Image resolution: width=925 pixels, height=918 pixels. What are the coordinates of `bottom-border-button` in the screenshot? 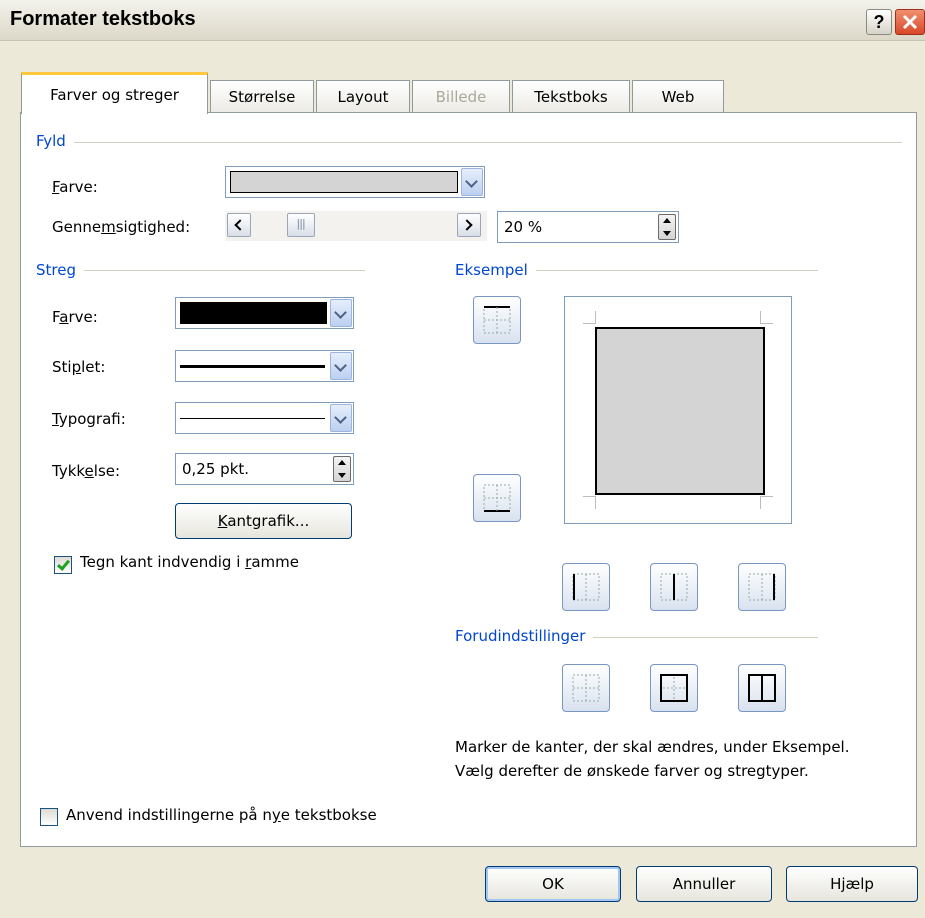 It's located at (497, 498).